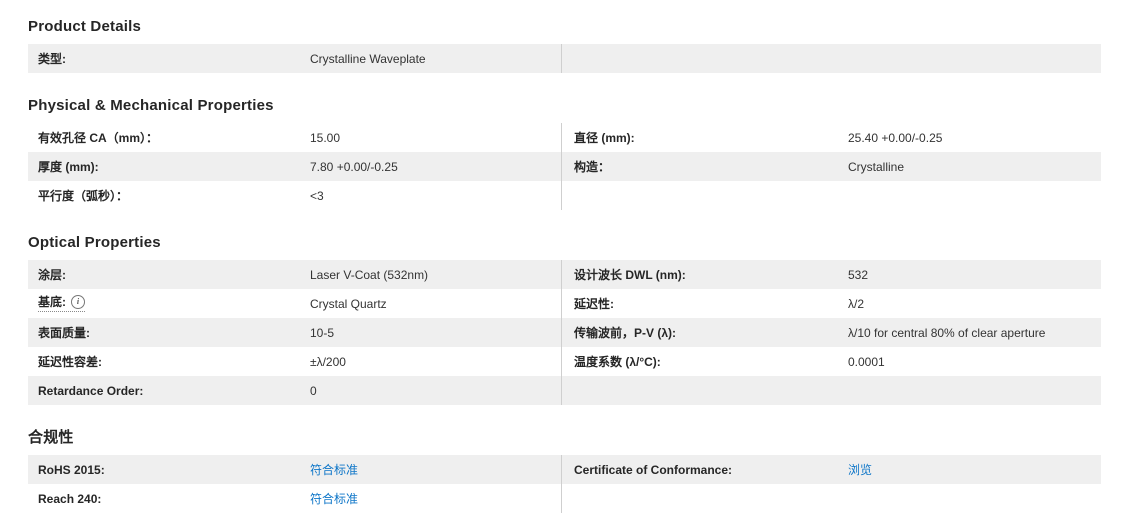 The height and width of the screenshot is (532, 1121). Describe the element at coordinates (876, 166) in the screenshot. I see `spec-value: Crystalline` at that location.